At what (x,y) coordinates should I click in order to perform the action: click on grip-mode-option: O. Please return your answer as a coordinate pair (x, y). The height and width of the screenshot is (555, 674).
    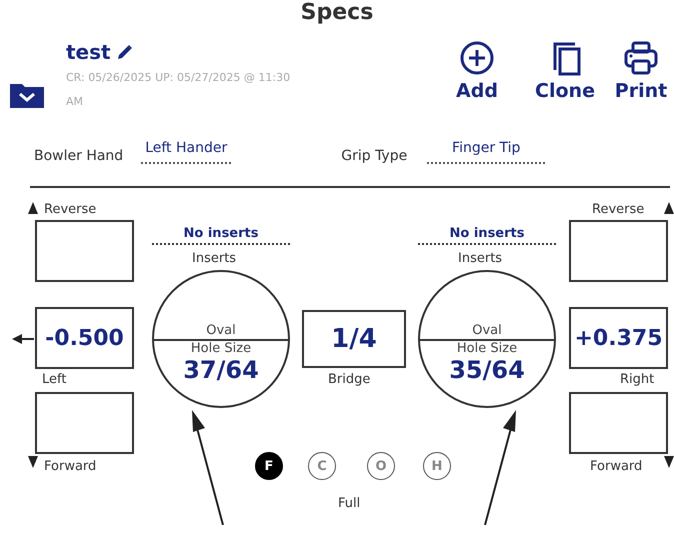
    Looking at the image, I should click on (381, 466).